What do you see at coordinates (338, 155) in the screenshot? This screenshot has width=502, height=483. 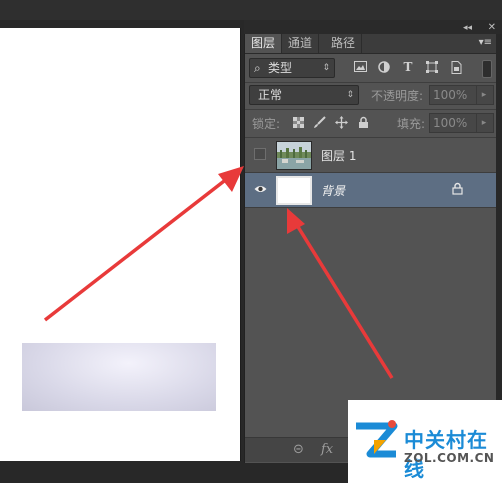 I see `layer-name: 图层 1` at bounding box center [338, 155].